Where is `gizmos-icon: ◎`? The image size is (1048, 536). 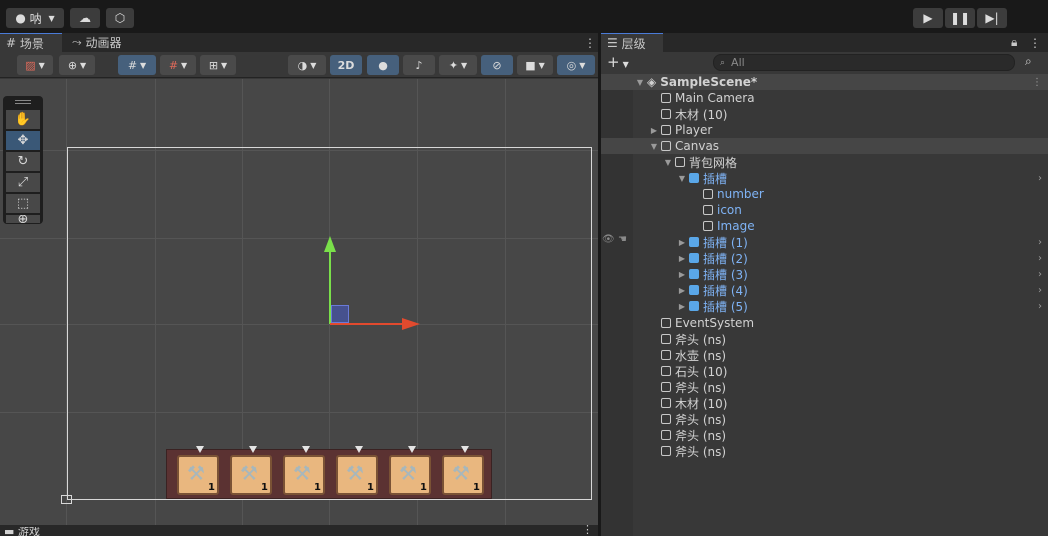 gizmos-icon: ◎ is located at coordinates (571, 65).